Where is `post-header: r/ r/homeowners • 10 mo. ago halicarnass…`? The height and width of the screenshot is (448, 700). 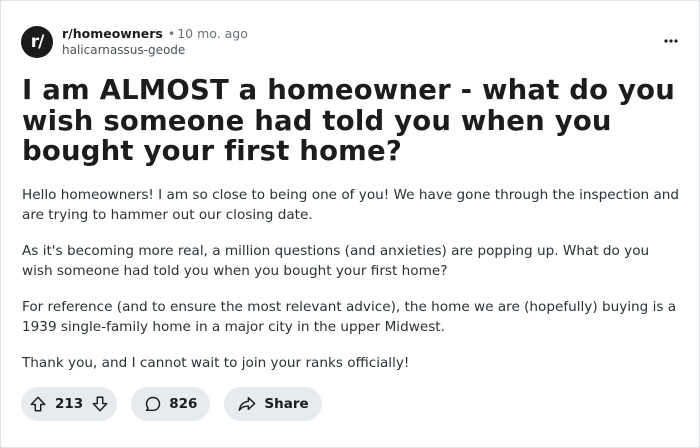 post-header: r/ r/homeowners • 10 mo. ago halicarnass… is located at coordinates (134, 42).